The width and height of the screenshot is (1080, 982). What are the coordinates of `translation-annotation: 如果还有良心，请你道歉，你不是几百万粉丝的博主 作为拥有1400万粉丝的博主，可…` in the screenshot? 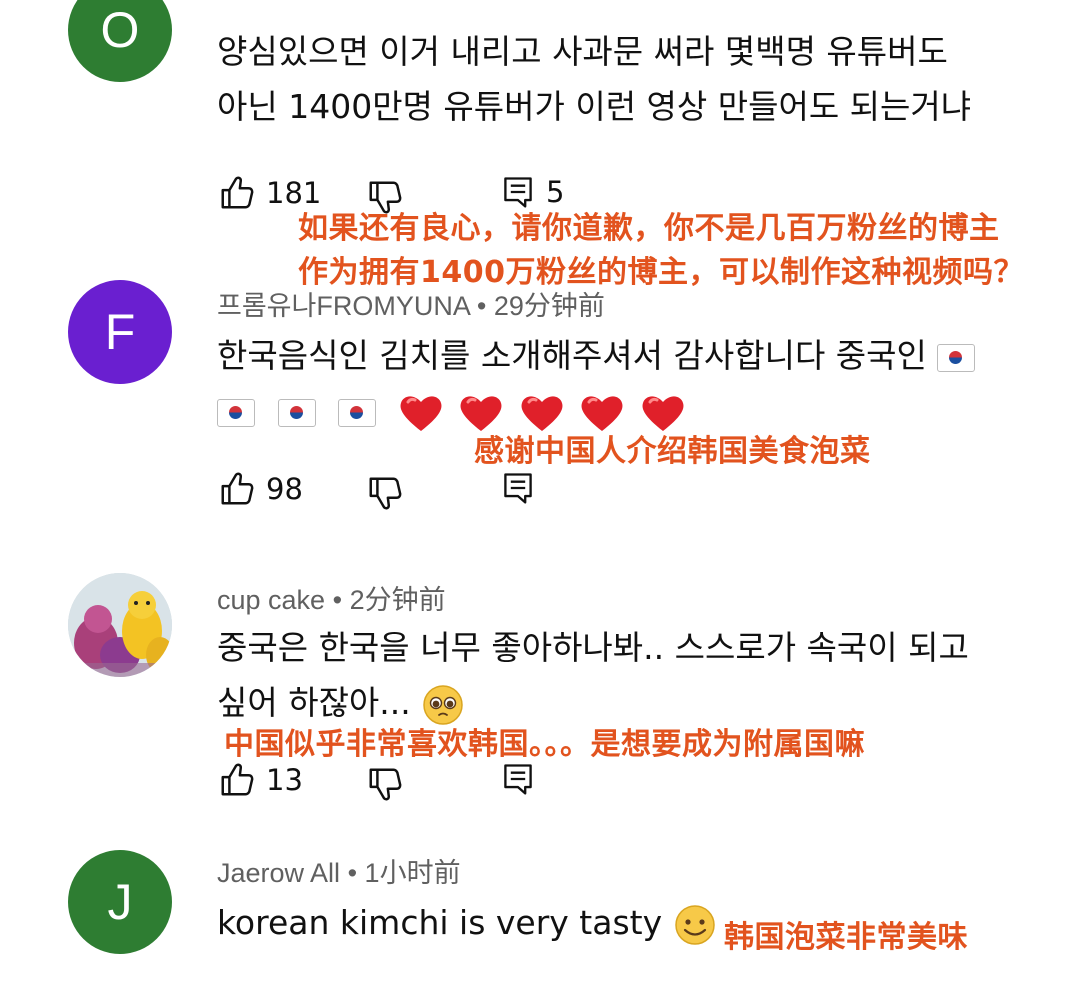 It's located at (661, 251).